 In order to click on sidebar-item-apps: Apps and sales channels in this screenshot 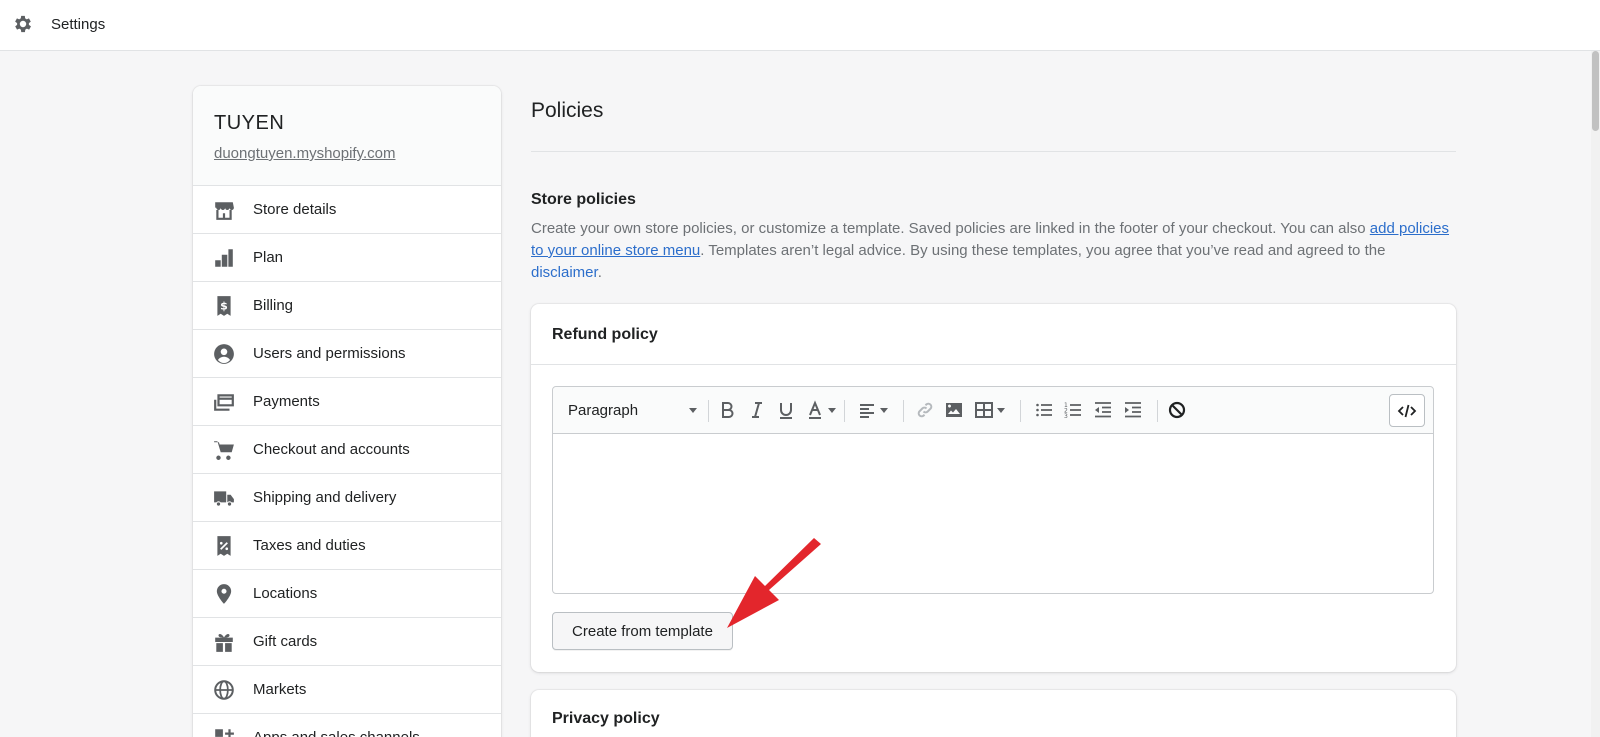, I will do `click(347, 725)`.